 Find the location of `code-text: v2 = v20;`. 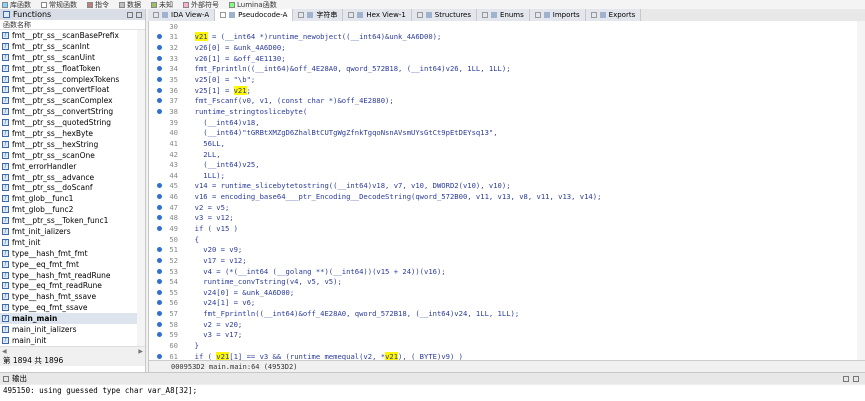

code-text: v2 = v20; is located at coordinates (214, 324).